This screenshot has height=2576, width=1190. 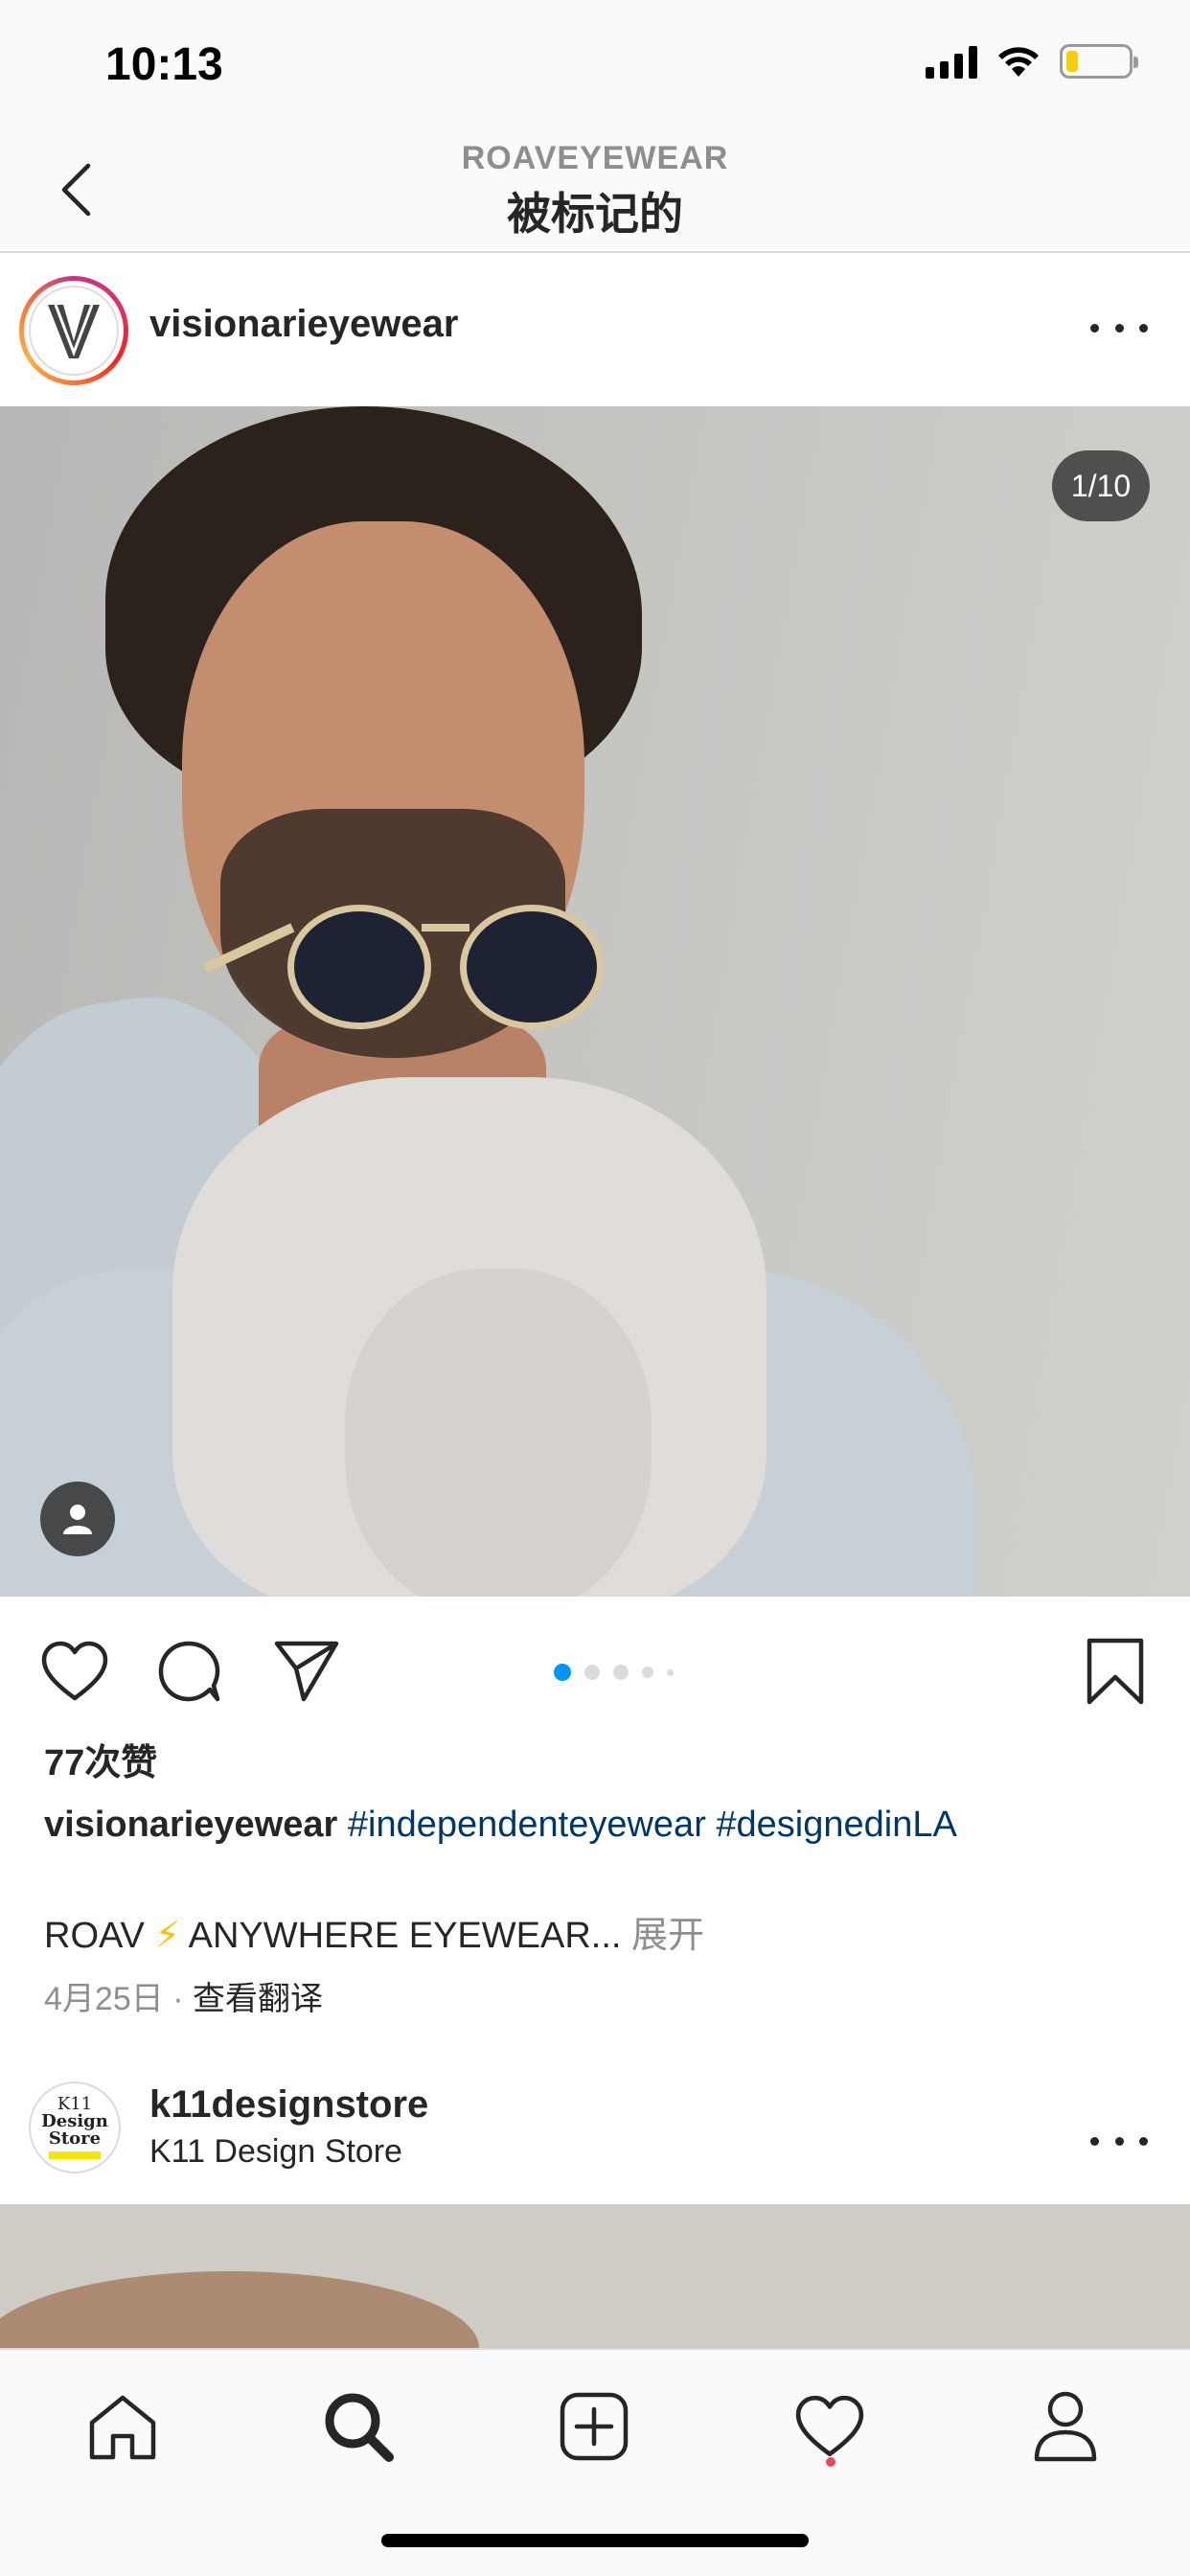 What do you see at coordinates (595, 63) in the screenshot?
I see `status-bar: 10:13` at bounding box center [595, 63].